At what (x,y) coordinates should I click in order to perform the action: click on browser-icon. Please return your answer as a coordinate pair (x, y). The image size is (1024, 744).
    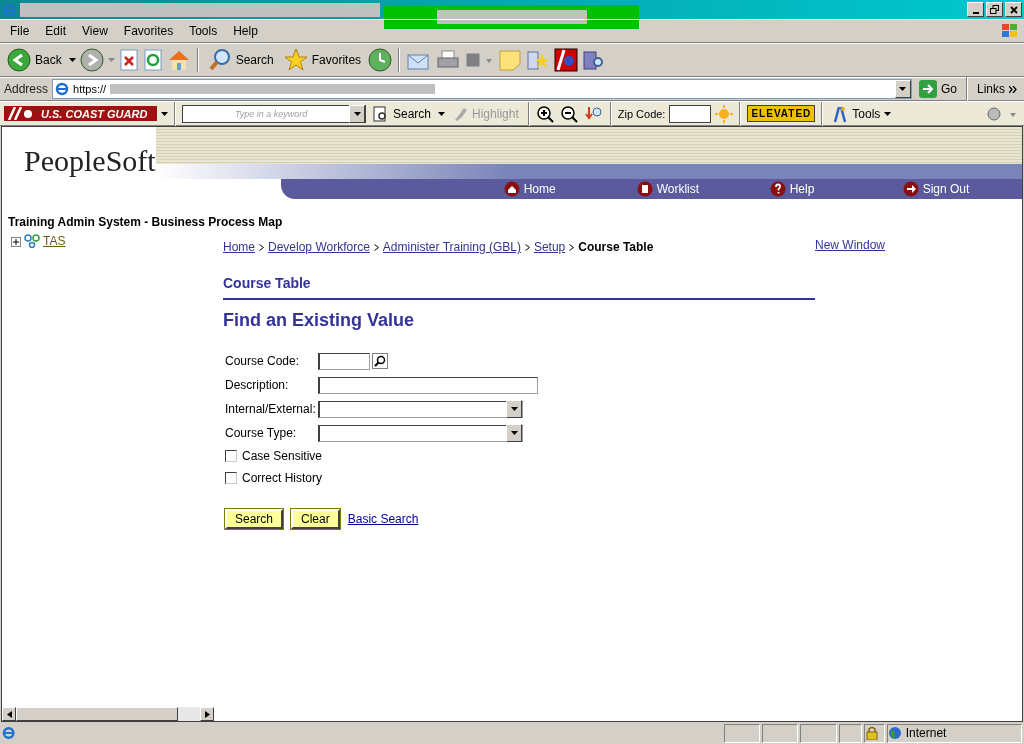
    Looking at the image, I should click on (9, 9).